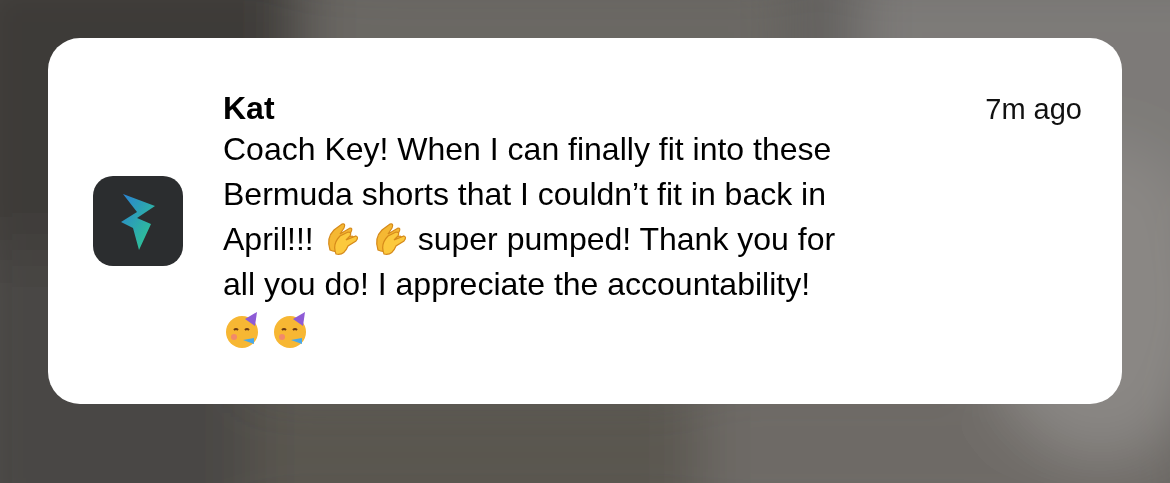 The width and height of the screenshot is (1170, 483). Describe the element at coordinates (524, 194) in the screenshot. I see `message-text: Bermuda shorts that I couldn’t fit in back in` at that location.